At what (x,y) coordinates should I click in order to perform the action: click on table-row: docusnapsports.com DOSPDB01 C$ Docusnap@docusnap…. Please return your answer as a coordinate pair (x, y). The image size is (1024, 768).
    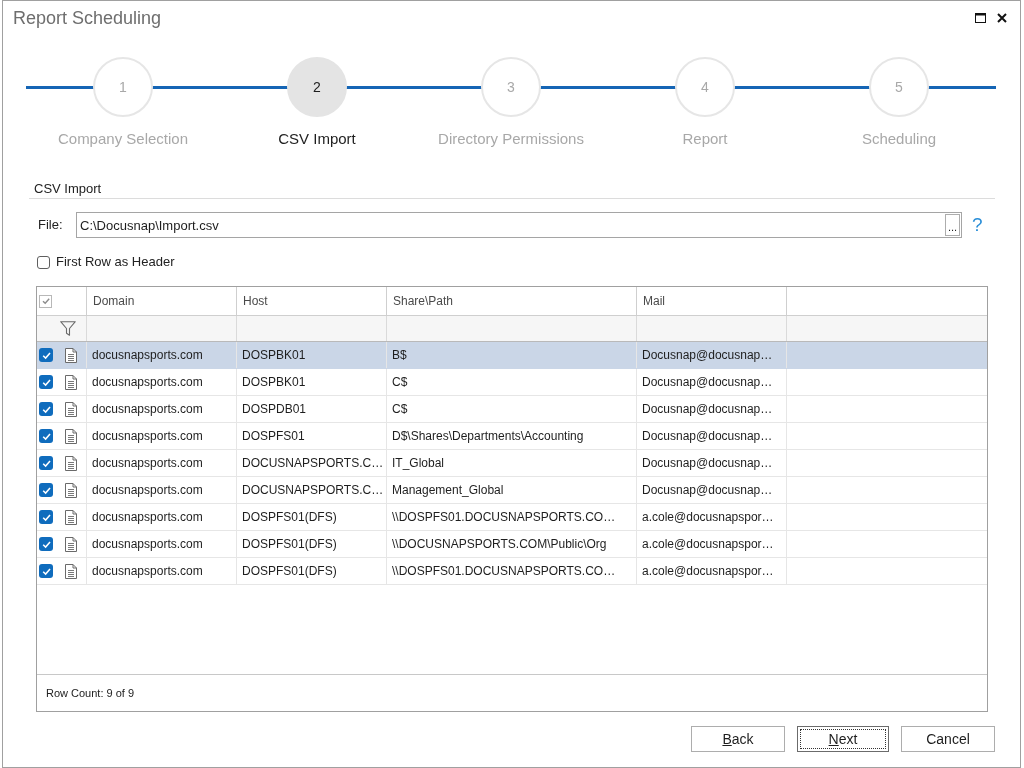
    Looking at the image, I should click on (512, 409).